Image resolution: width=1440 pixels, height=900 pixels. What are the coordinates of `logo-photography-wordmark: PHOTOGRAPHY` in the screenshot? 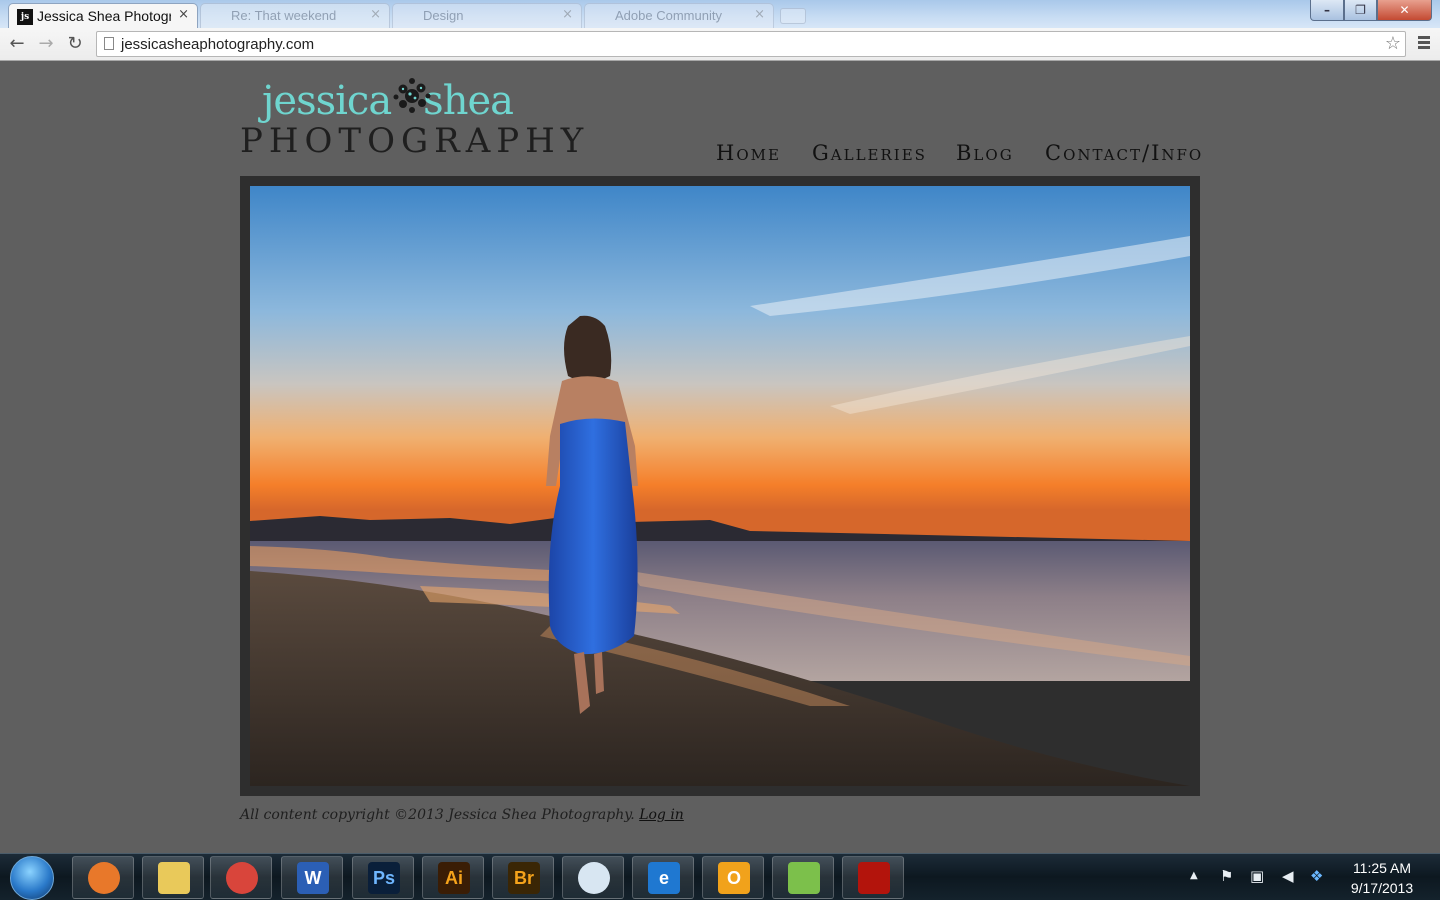 It's located at (414, 141).